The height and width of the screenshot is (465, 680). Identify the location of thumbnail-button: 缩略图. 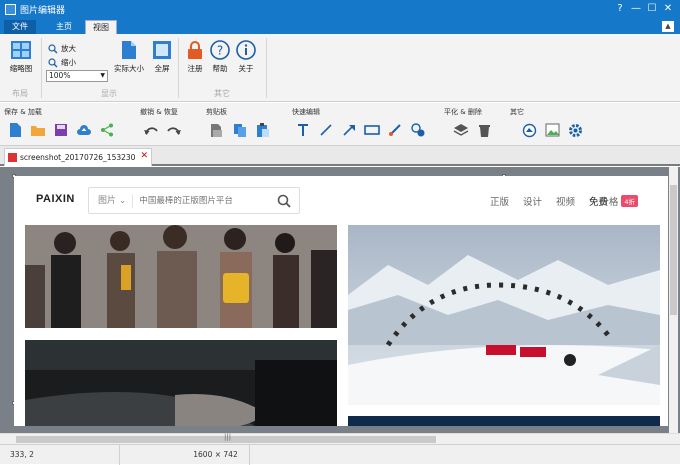
(21, 57).